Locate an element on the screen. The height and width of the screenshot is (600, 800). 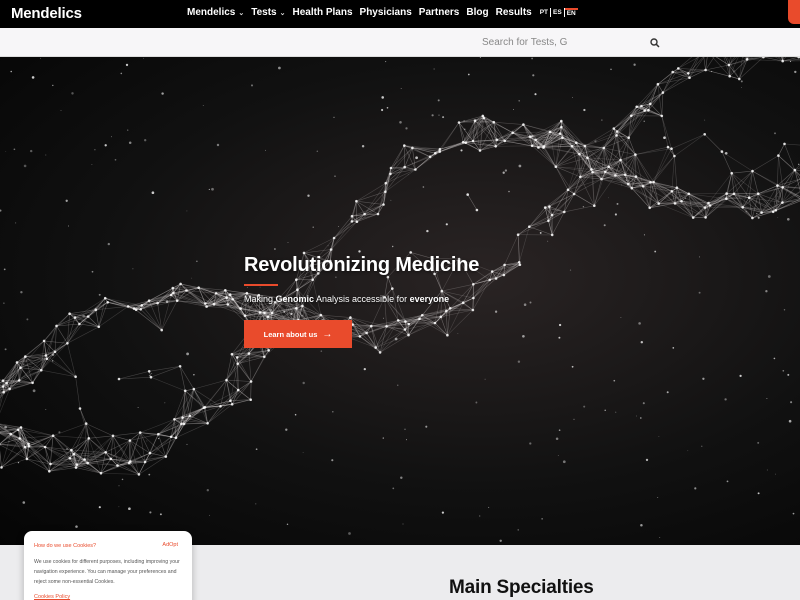
lang-es: ES is located at coordinates (557, 12).